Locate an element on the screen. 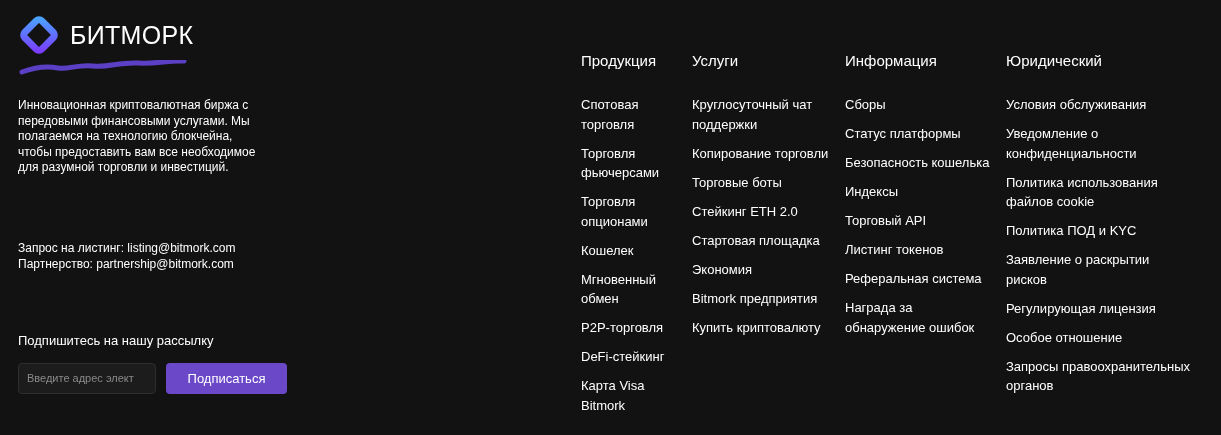 Image resolution: width=1221 pixels, height=435 pixels. footer-link: Копирование торговли is located at coordinates (763, 153).